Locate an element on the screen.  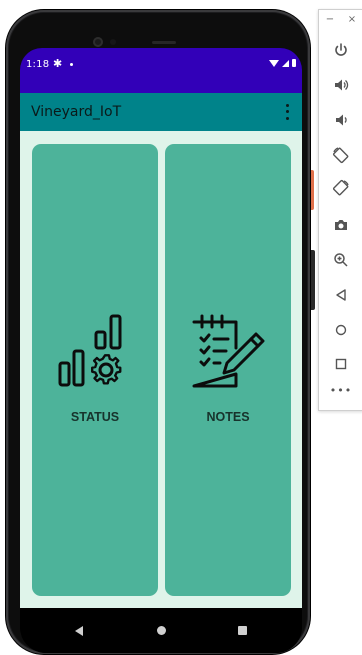
home-button is located at coordinates (341, 330).